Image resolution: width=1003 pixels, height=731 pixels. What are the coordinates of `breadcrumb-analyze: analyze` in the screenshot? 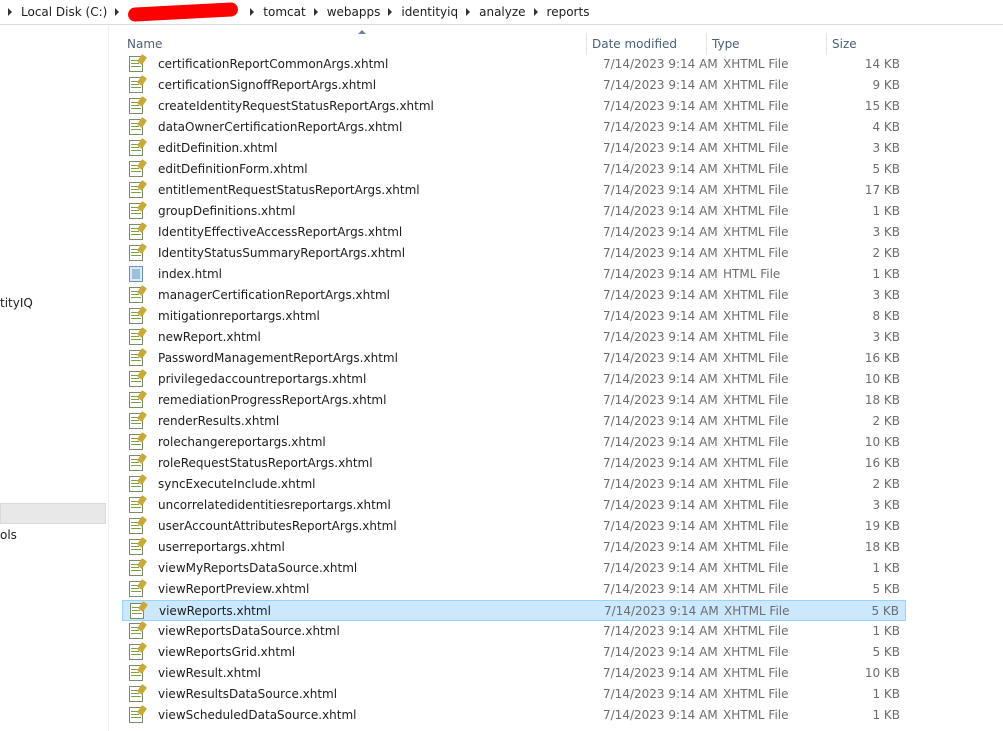 It's located at (502, 12).